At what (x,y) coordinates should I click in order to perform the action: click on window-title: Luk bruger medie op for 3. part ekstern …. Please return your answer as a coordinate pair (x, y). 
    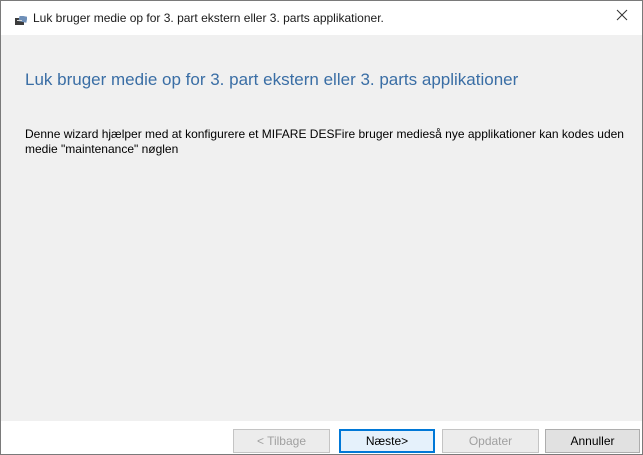
    Looking at the image, I should click on (208, 18).